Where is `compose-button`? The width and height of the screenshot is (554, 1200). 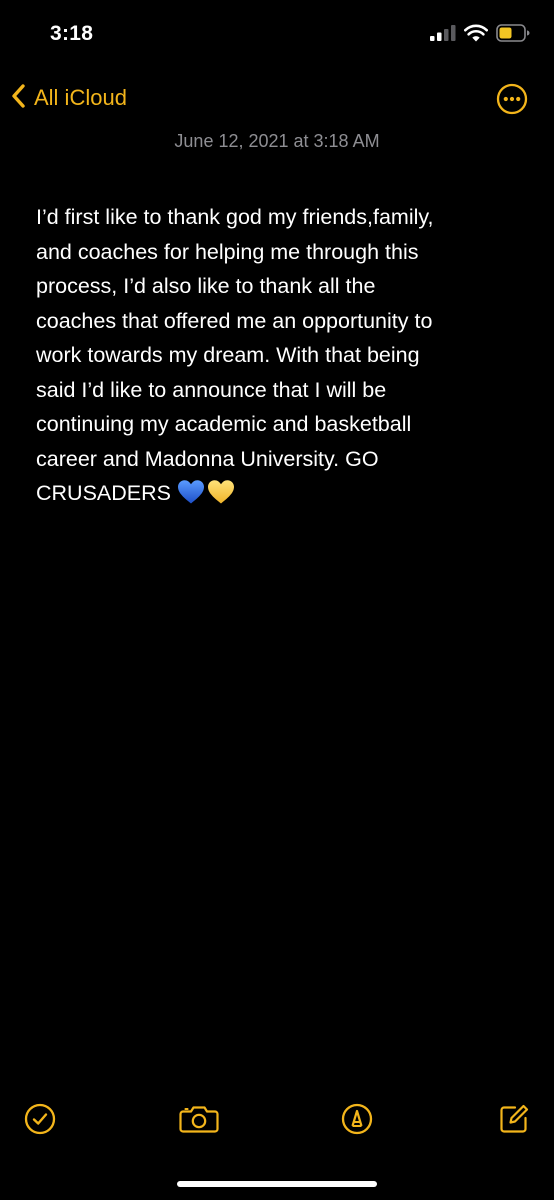 compose-button is located at coordinates (514, 1121).